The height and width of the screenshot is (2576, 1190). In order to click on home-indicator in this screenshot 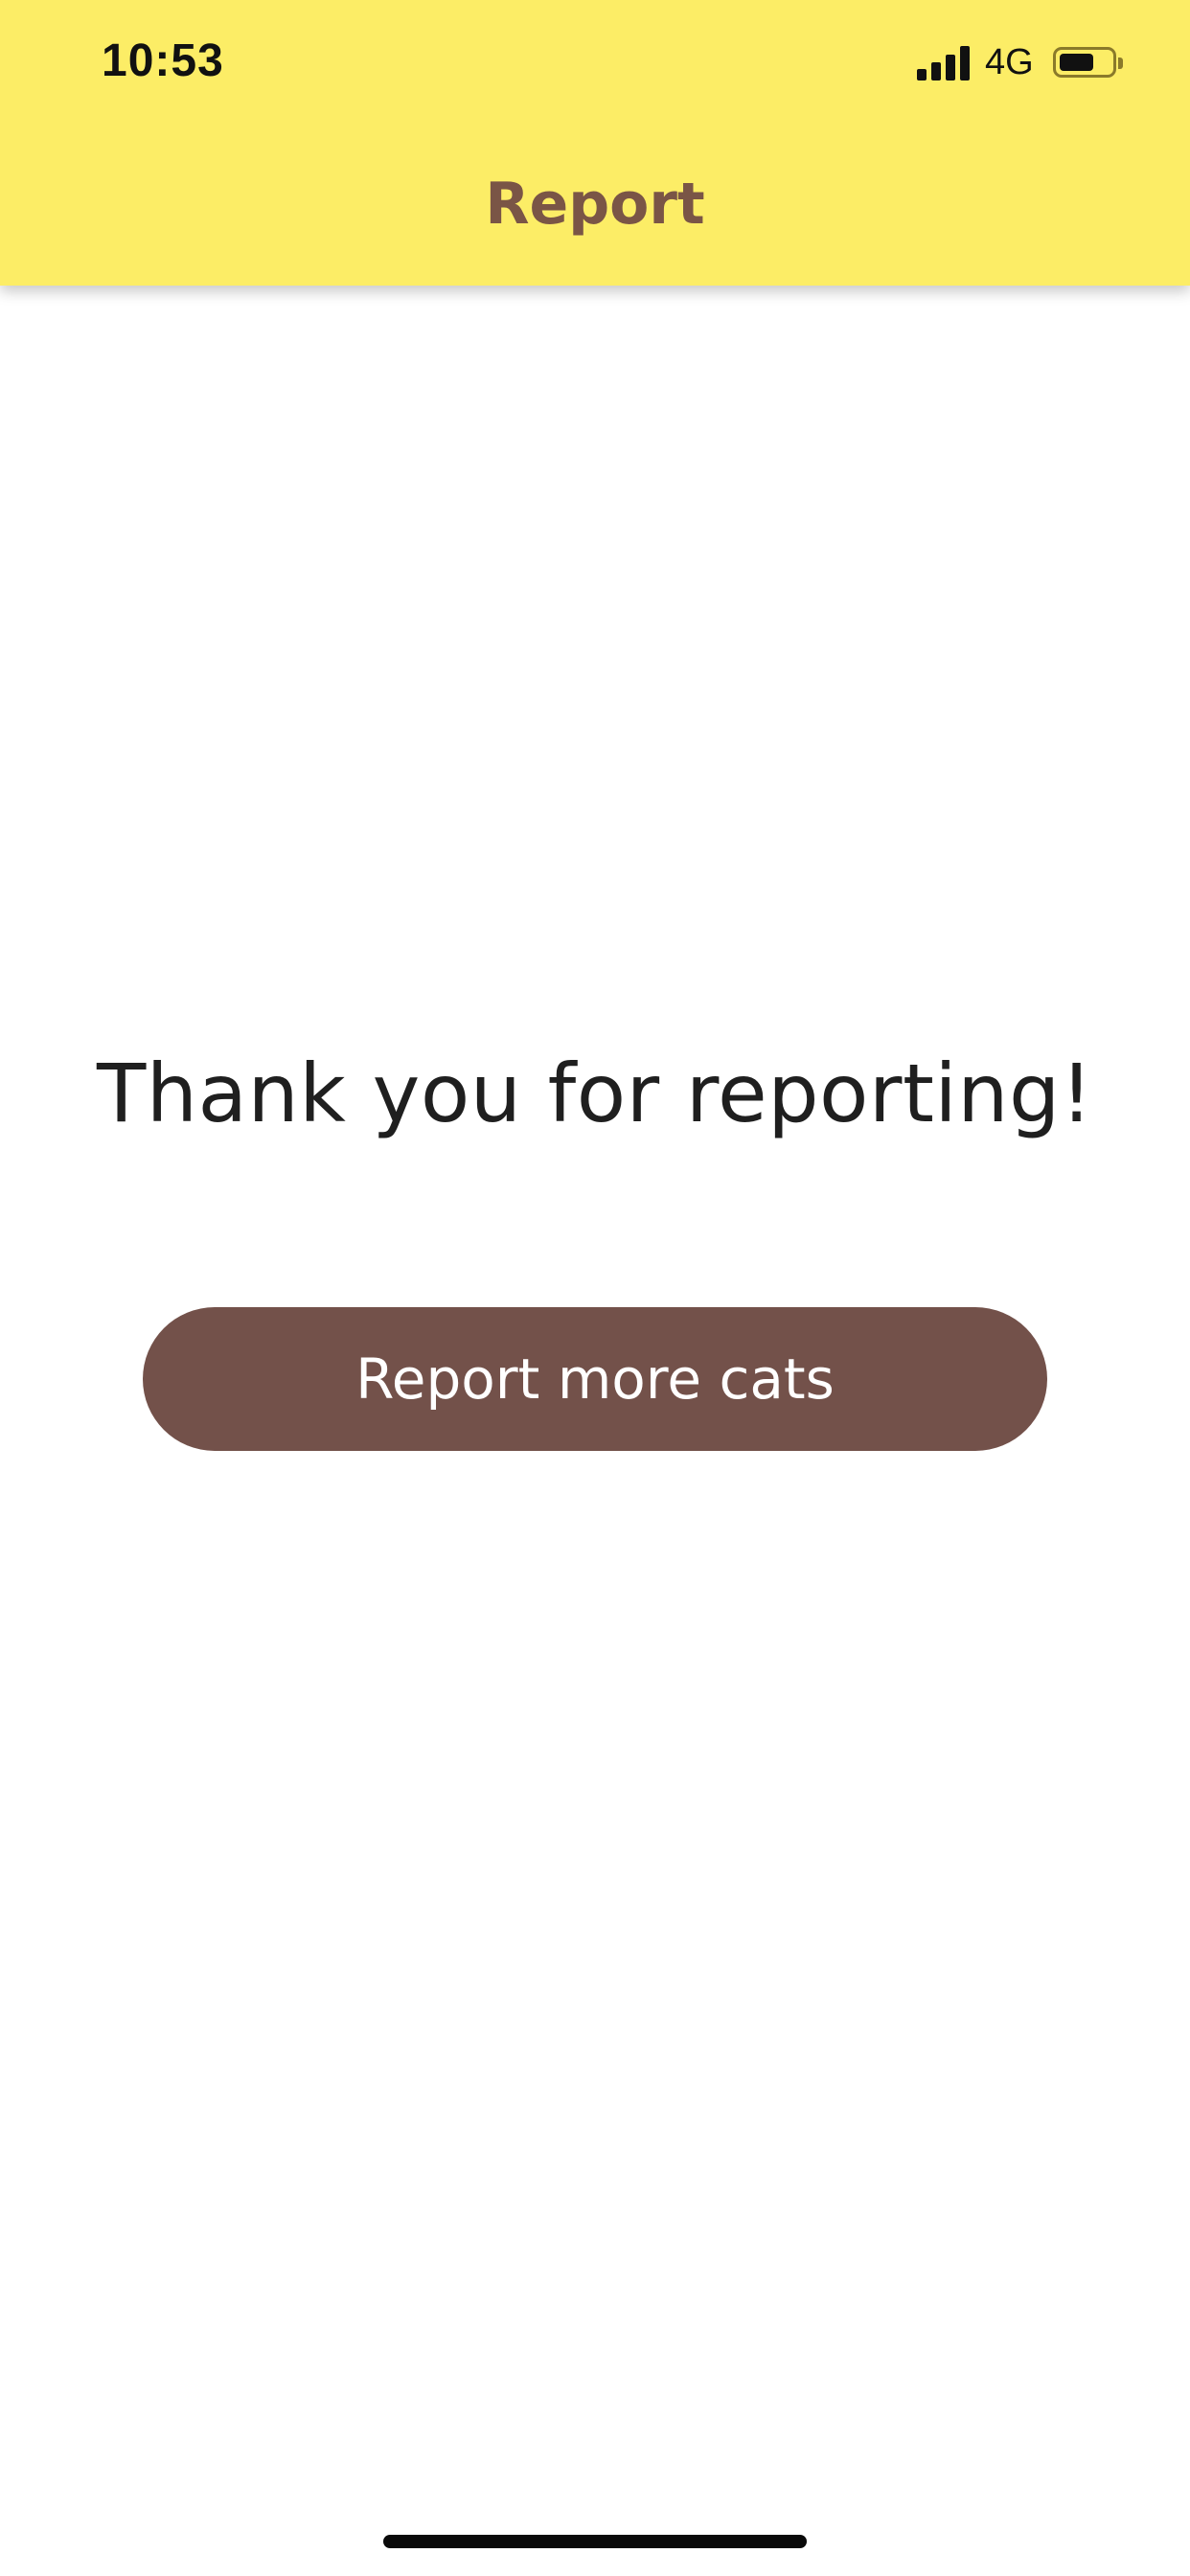, I will do `click(595, 2541)`.